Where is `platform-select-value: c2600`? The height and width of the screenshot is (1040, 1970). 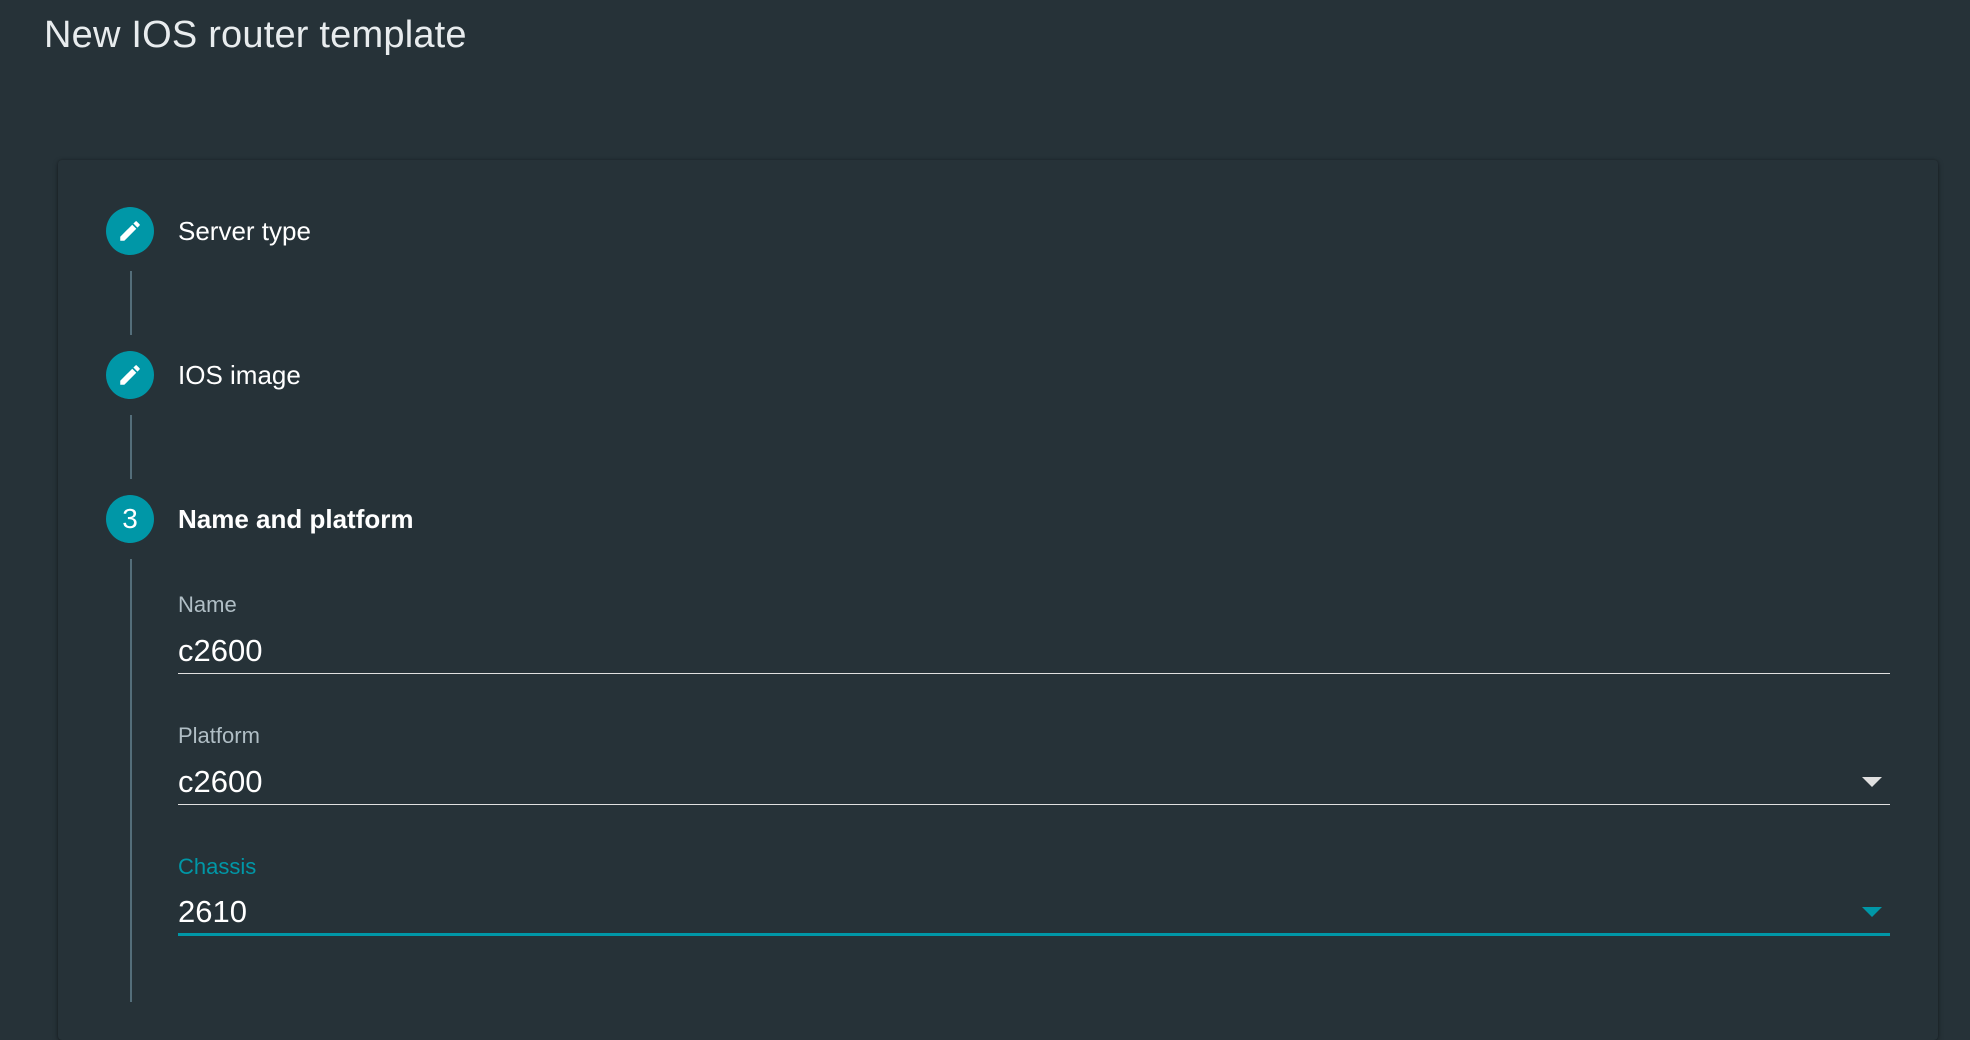
platform-select-value: c2600 is located at coordinates (220, 781).